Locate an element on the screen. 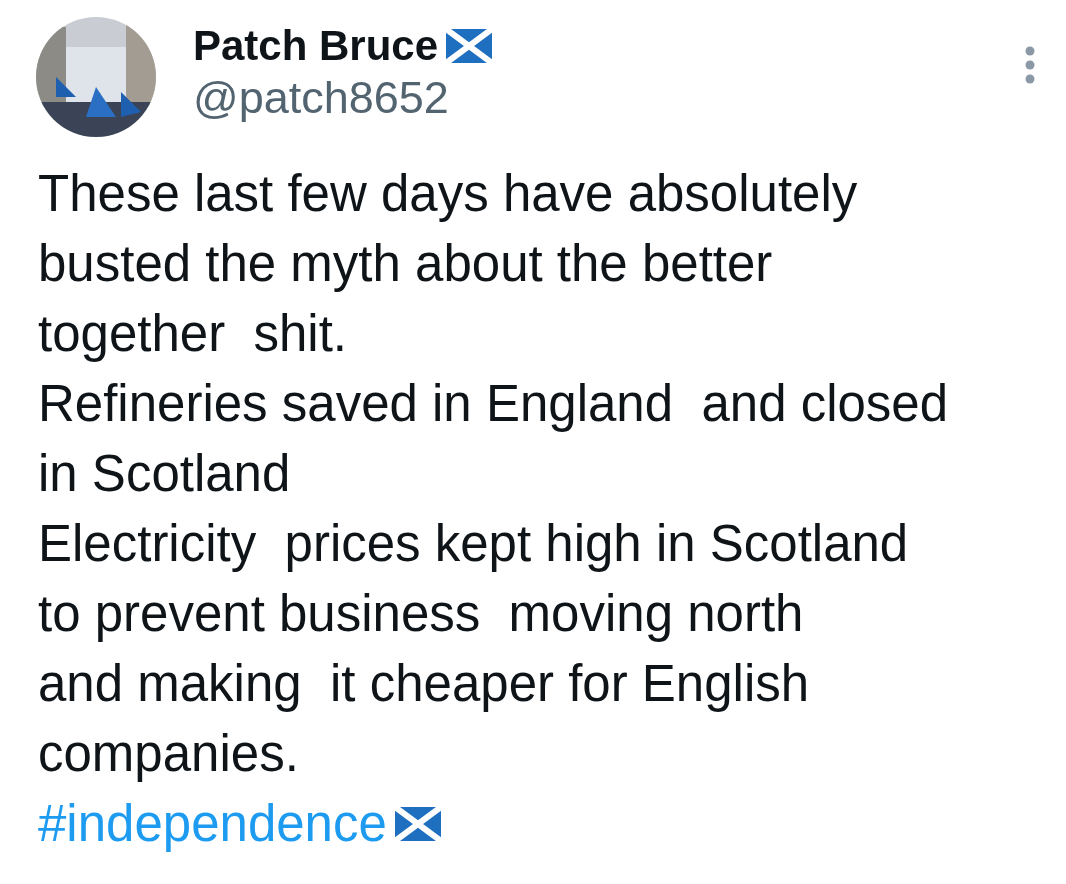  tweet-text-line: and making it cheaper for English is located at coordinates (424, 684).